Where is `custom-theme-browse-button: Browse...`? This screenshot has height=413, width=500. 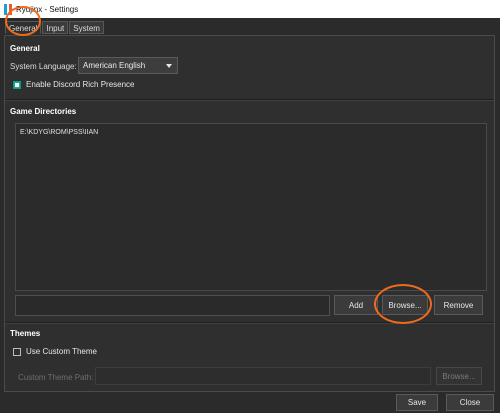
custom-theme-browse-button: Browse... is located at coordinates (459, 376).